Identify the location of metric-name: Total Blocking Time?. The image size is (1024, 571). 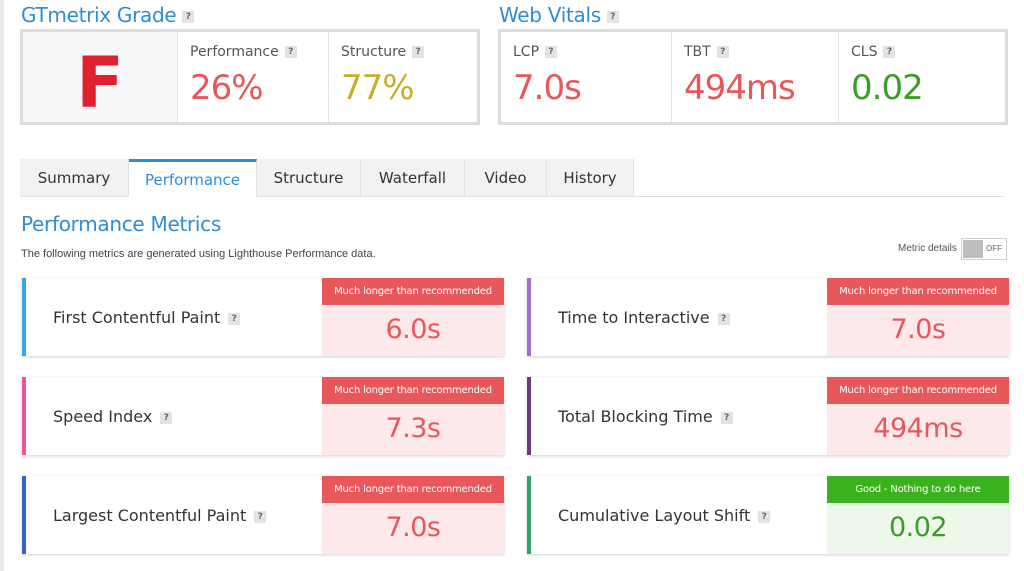
(645, 416).